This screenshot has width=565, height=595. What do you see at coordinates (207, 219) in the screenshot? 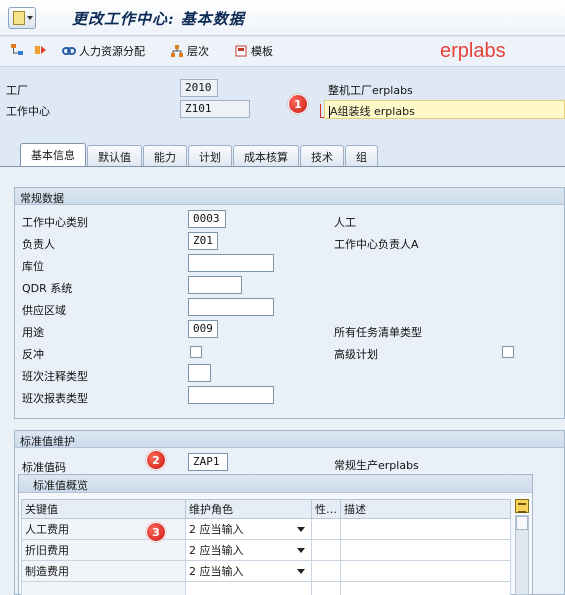
I see `wc-category-field: 0003` at bounding box center [207, 219].